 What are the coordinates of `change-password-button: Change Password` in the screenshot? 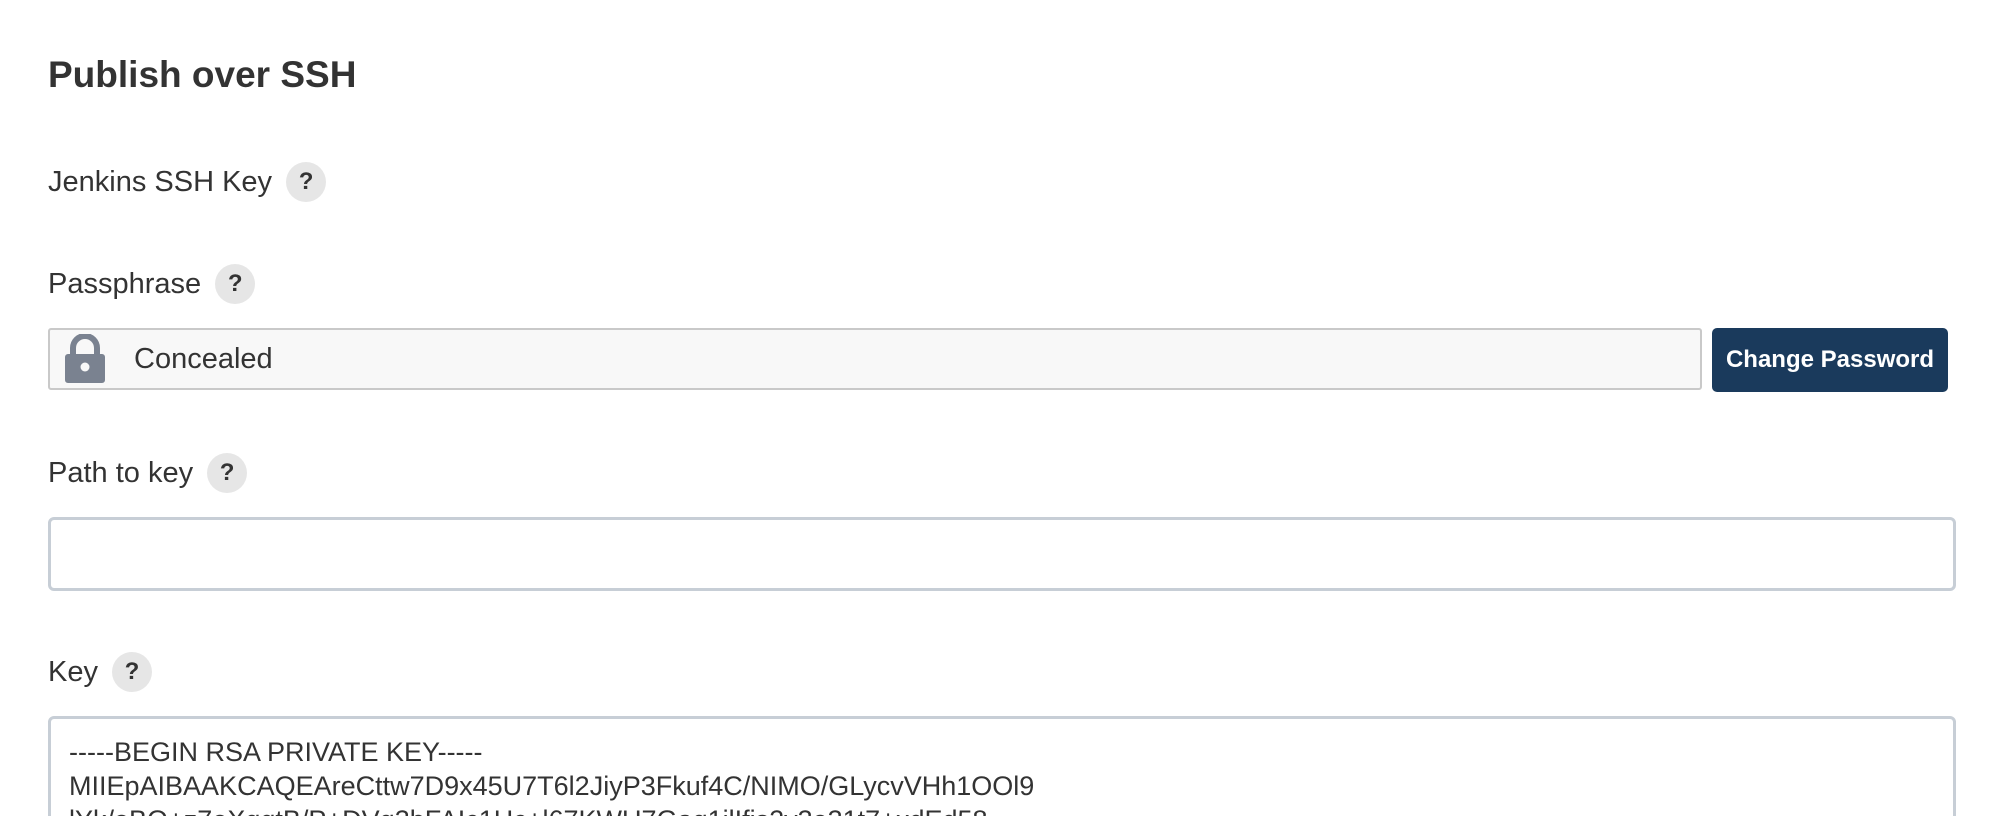 It's located at (1830, 360).